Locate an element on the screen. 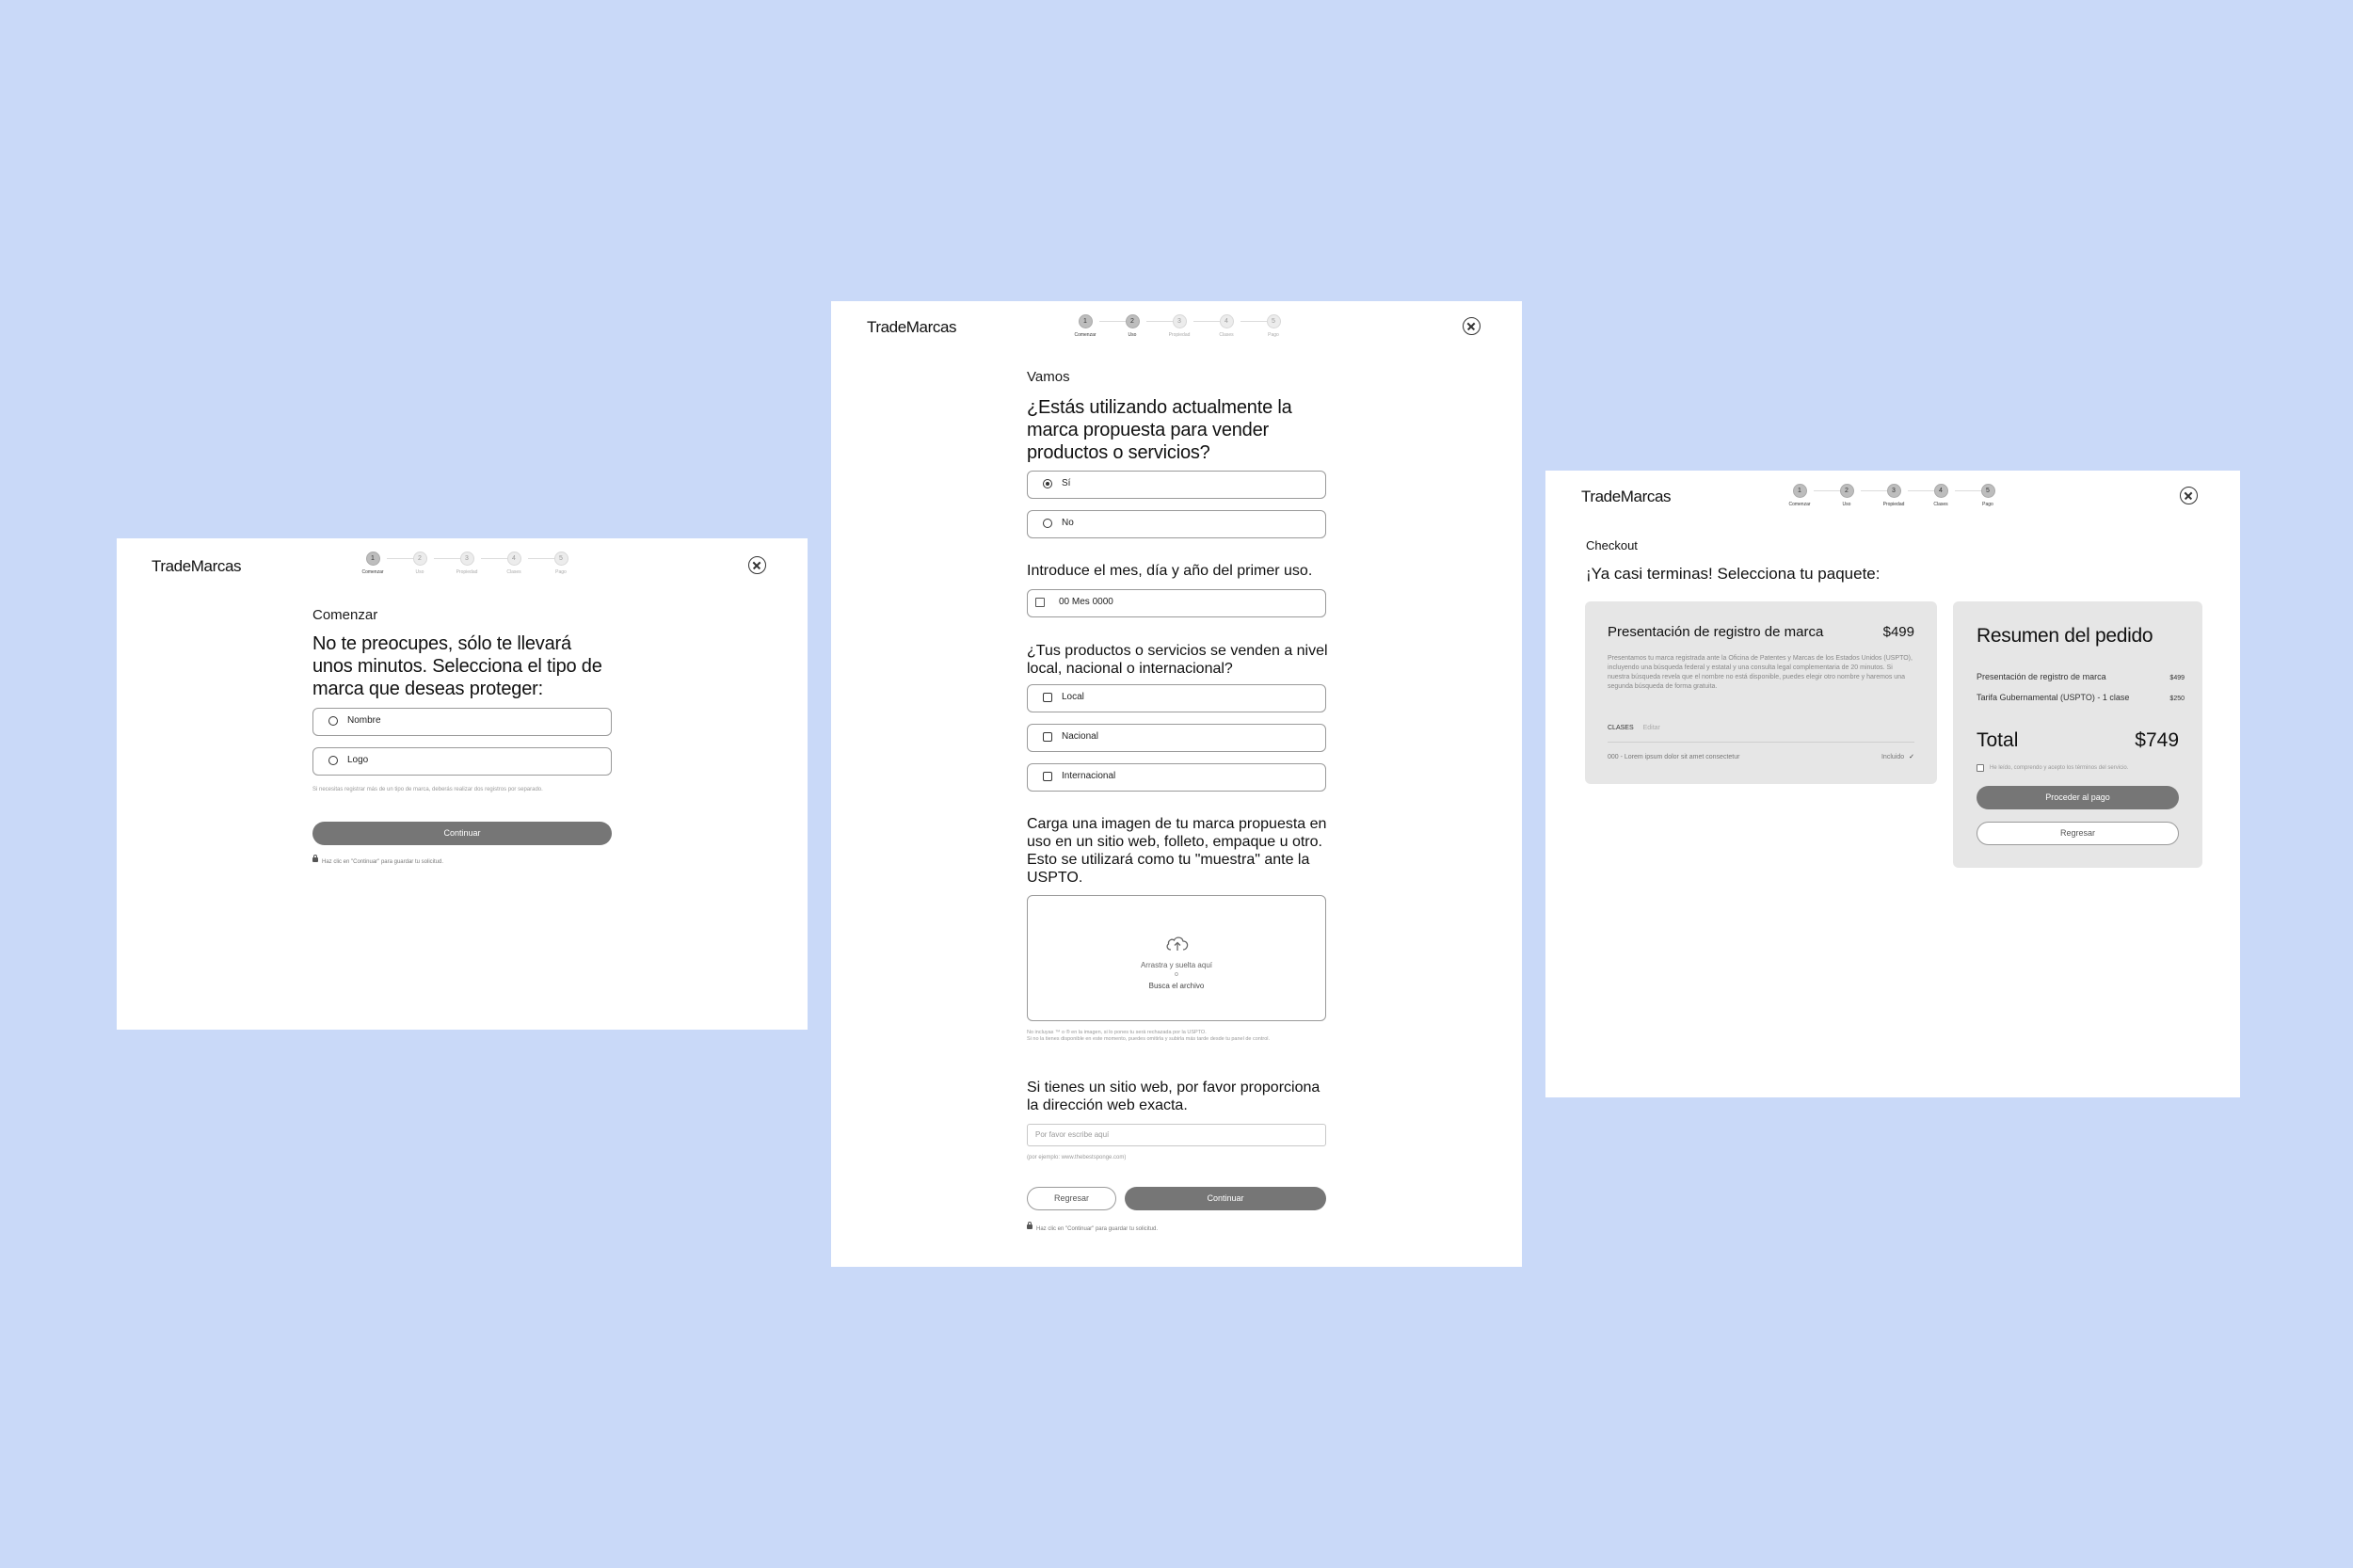 The image size is (2353, 1568). radio-selected-icon is located at coordinates (1047, 483).